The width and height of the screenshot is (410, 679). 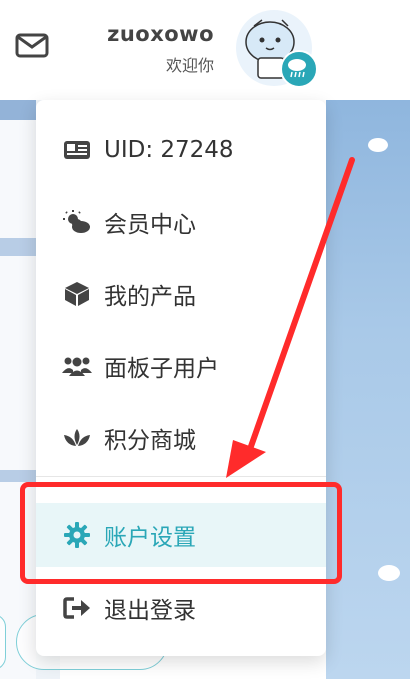 What do you see at coordinates (161, 369) in the screenshot?
I see `menu-item-label: 面板子用户` at bounding box center [161, 369].